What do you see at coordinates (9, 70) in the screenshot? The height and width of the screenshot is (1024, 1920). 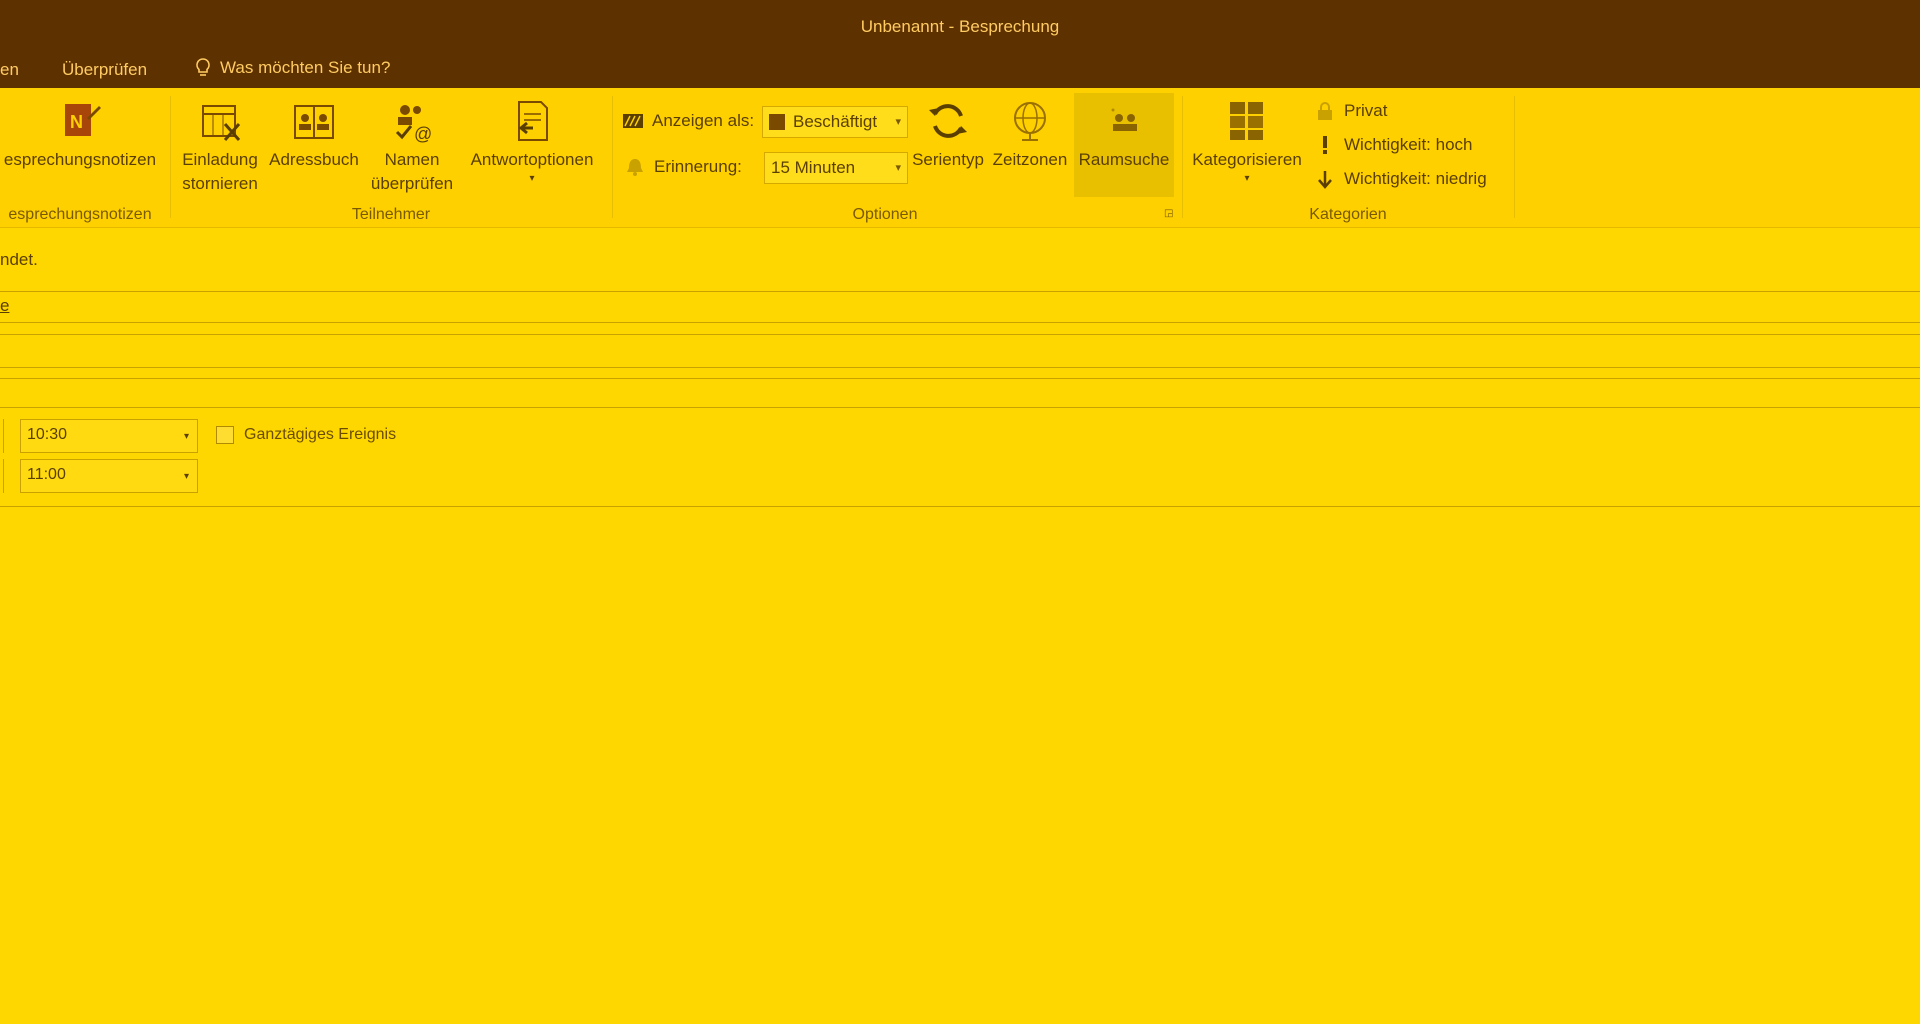 I see `menu-tab-partial: en` at bounding box center [9, 70].